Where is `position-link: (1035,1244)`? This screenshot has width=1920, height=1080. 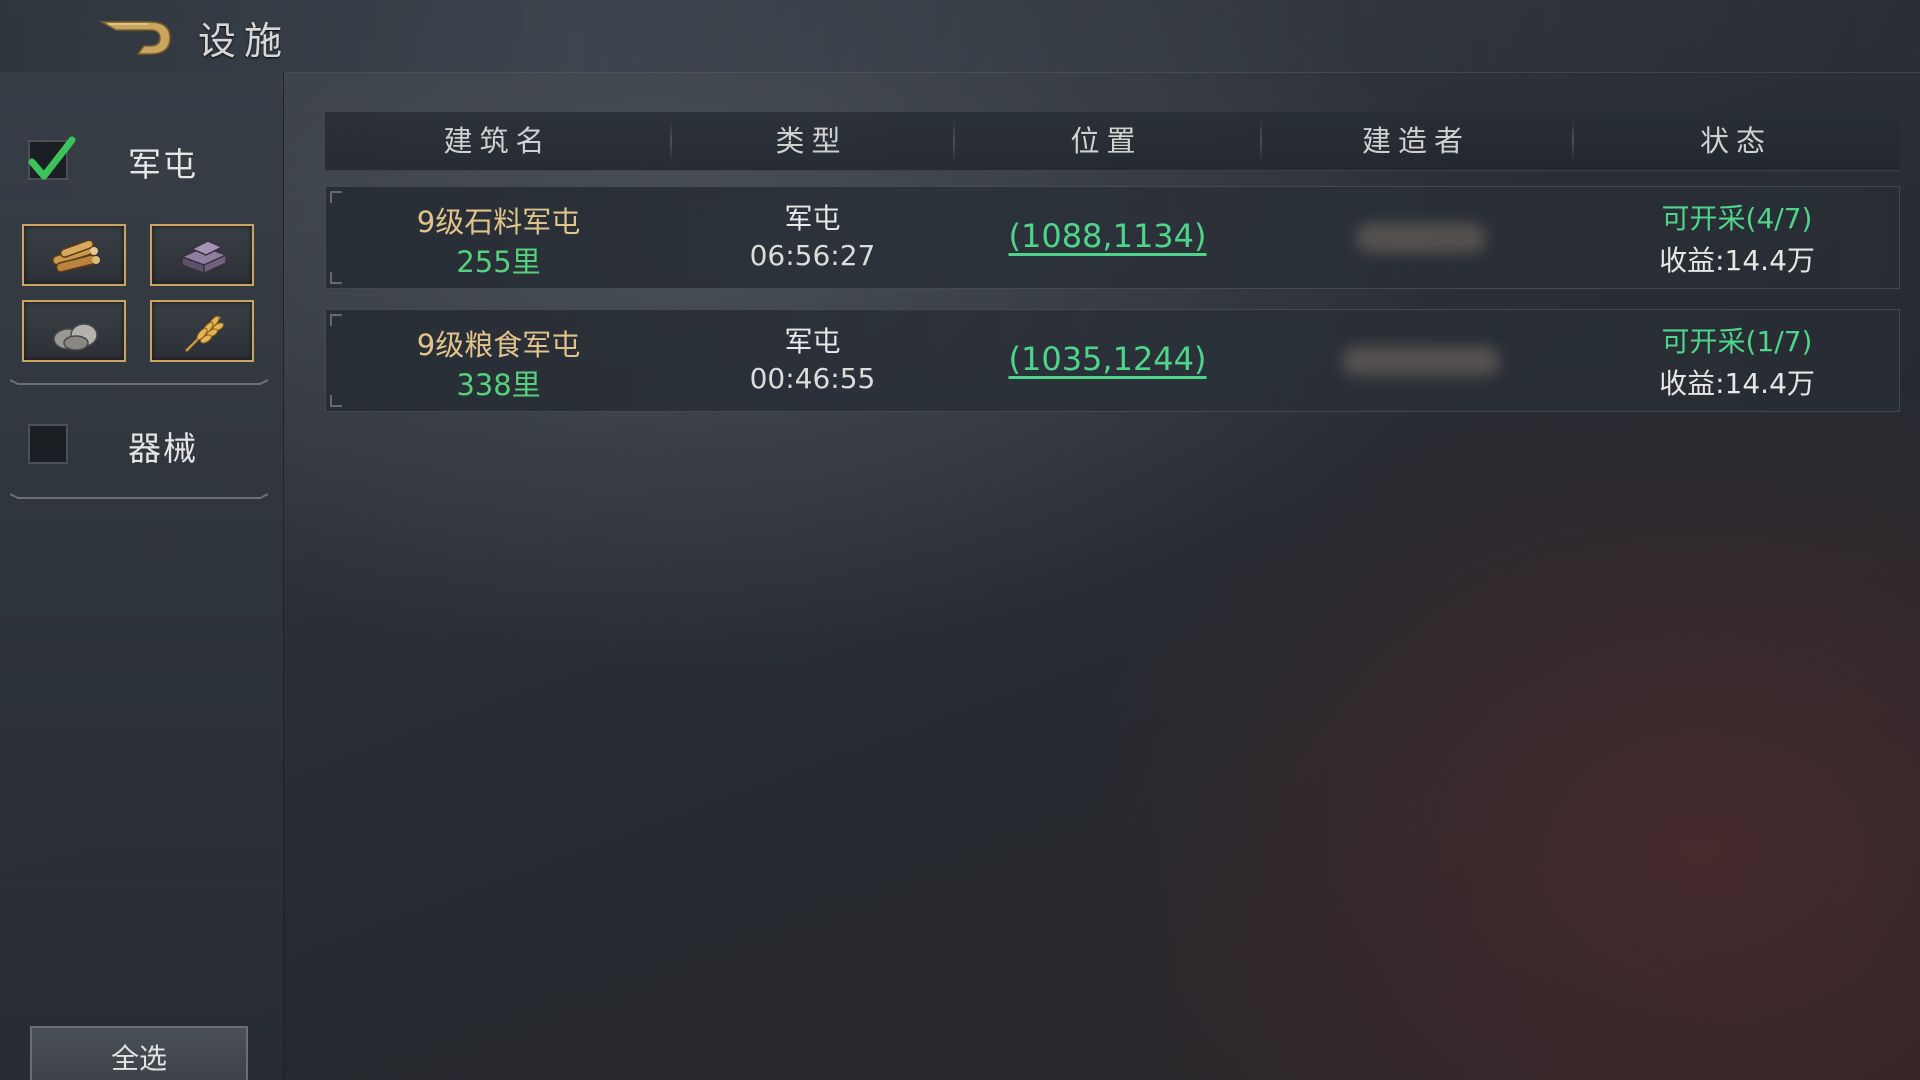 position-link: (1035,1244) is located at coordinates (1107, 359).